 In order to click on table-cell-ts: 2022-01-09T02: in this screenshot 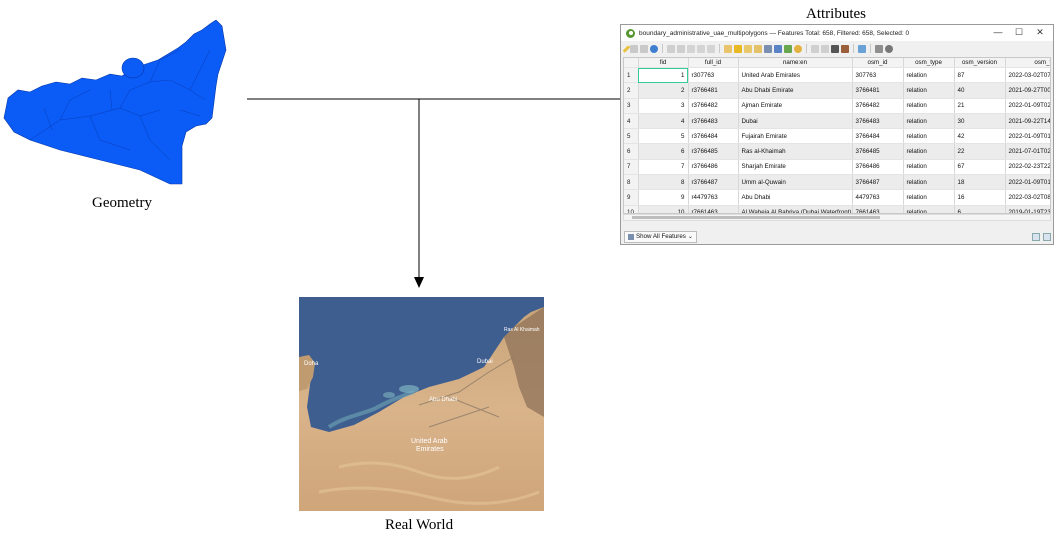, I will do `click(1027, 106)`.